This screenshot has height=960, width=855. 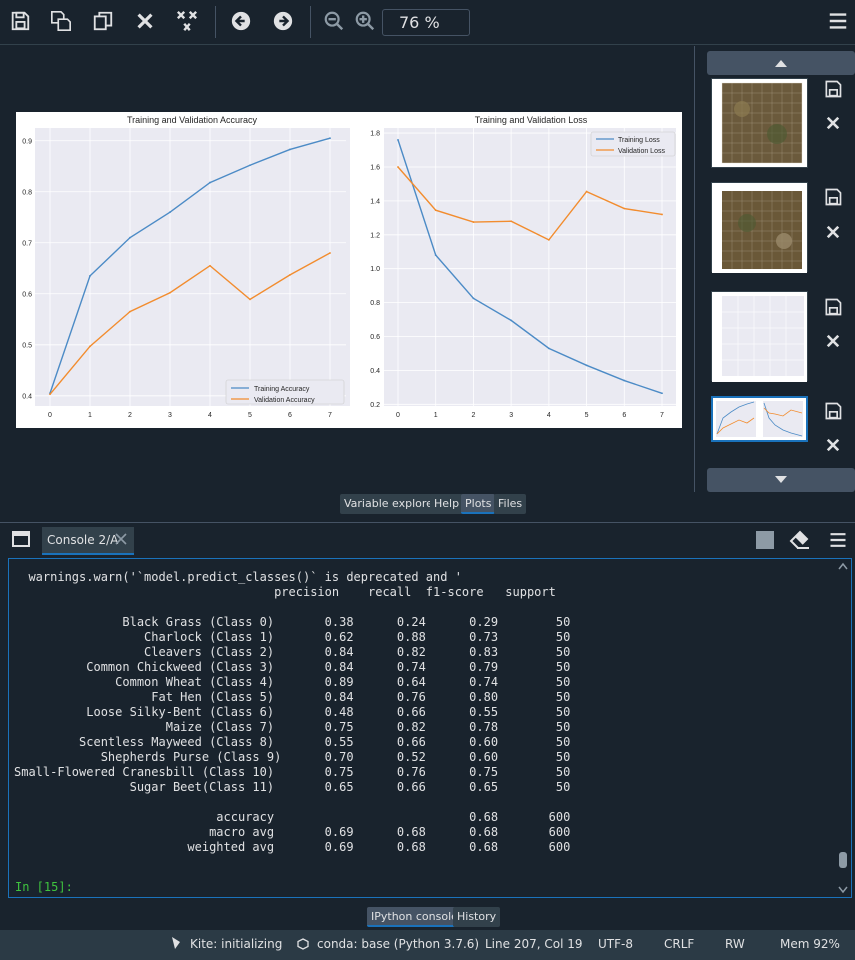 What do you see at coordinates (391, 504) in the screenshot?
I see `tab-variable-explorer: Variable explorer` at bounding box center [391, 504].